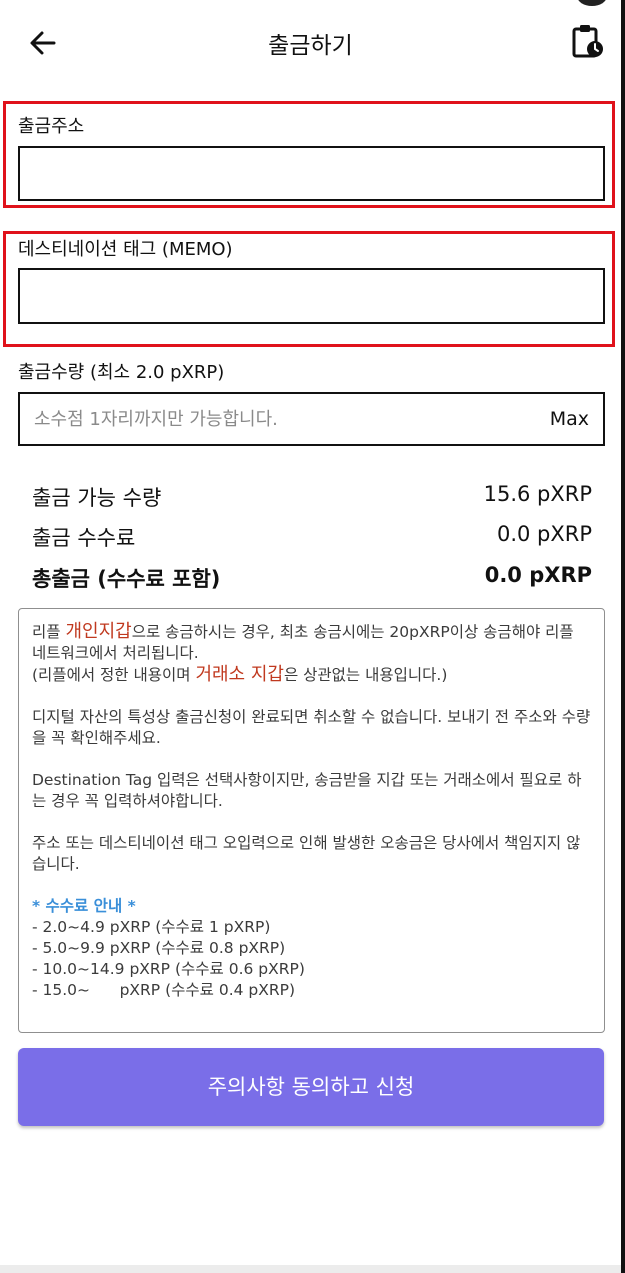  I want to click on fee-guide-title: * 수수료 안내 *, so click(84, 906).